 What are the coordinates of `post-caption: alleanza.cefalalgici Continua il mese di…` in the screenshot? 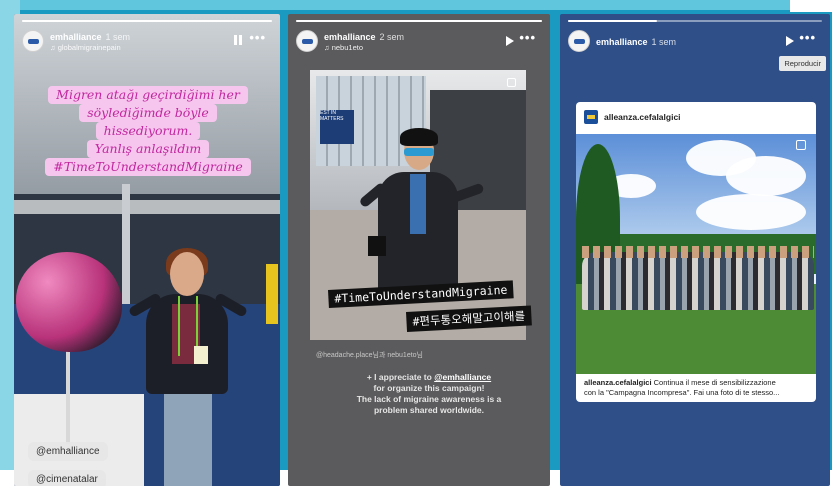 It's located at (696, 388).